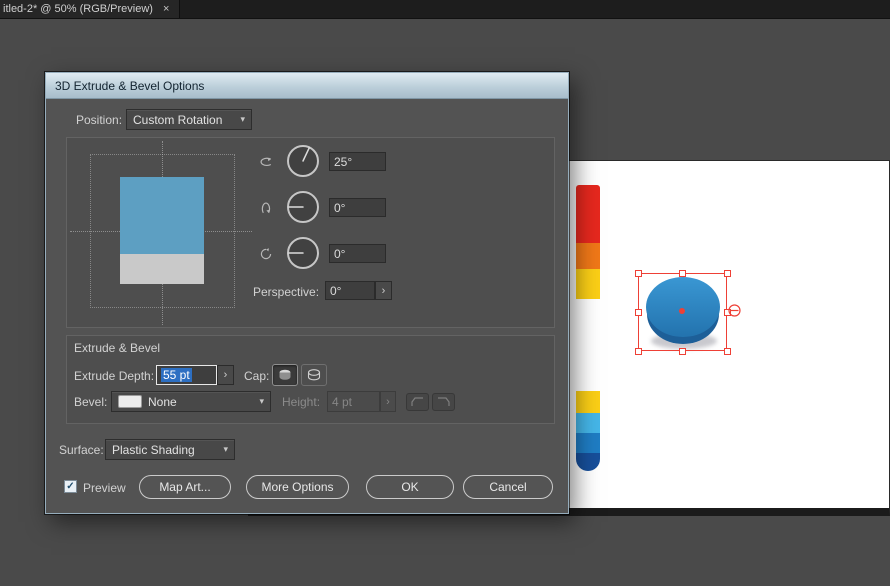 This screenshot has width=890, height=586. What do you see at coordinates (342, 401) in the screenshot?
I see `bevel-height-value: 4 pt` at bounding box center [342, 401].